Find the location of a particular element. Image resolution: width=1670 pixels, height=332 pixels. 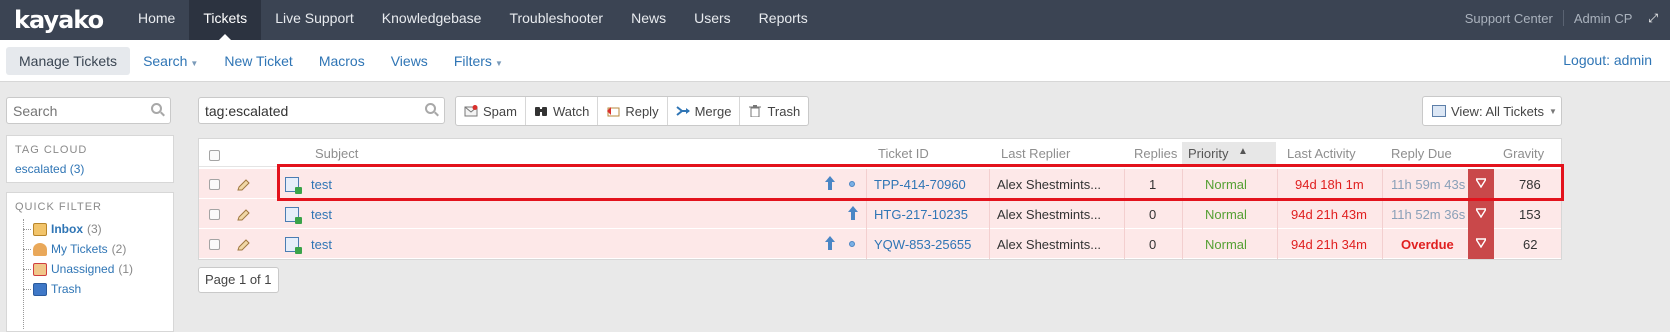

sidebar-search is located at coordinates (88, 110).